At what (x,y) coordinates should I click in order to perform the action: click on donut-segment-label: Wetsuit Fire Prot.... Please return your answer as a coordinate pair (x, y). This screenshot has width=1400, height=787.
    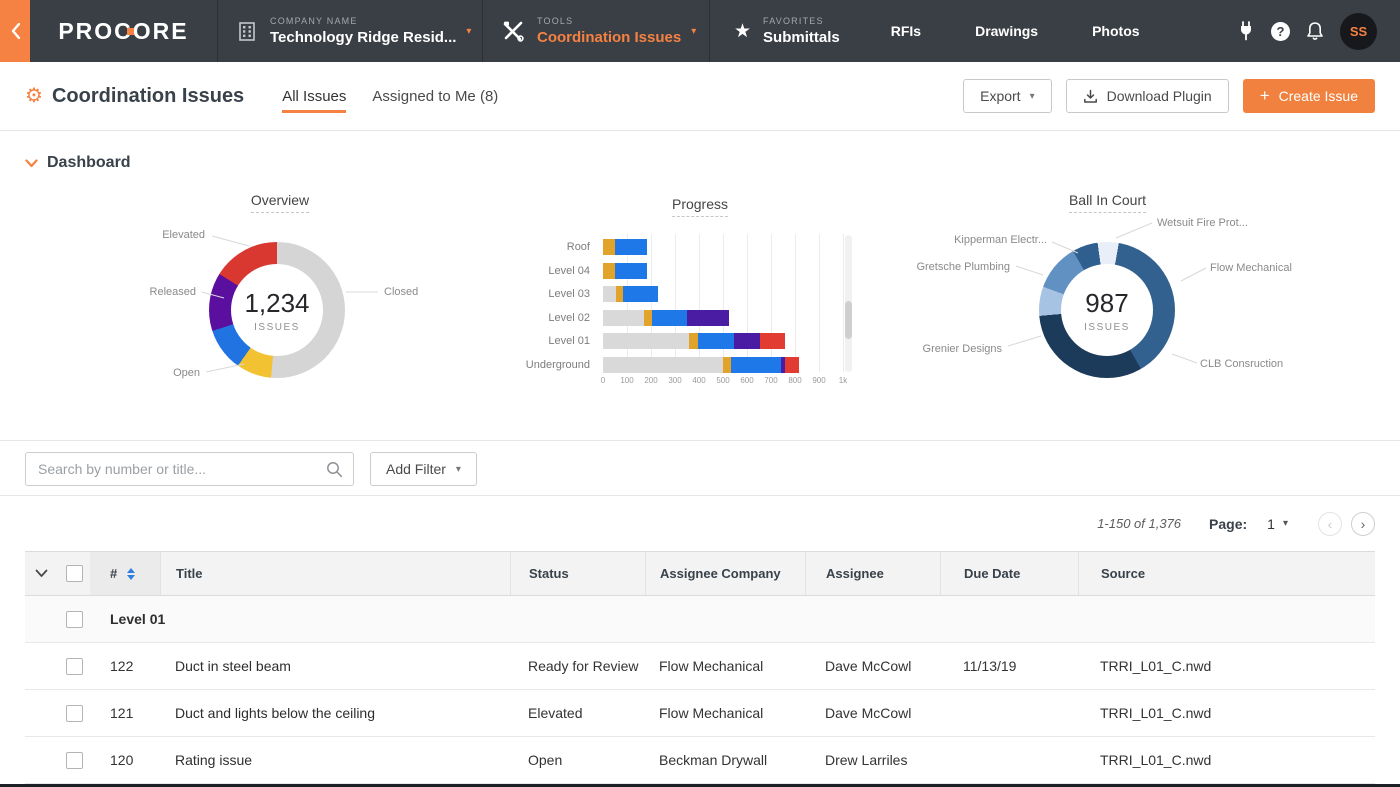
    Looking at the image, I should click on (1202, 223).